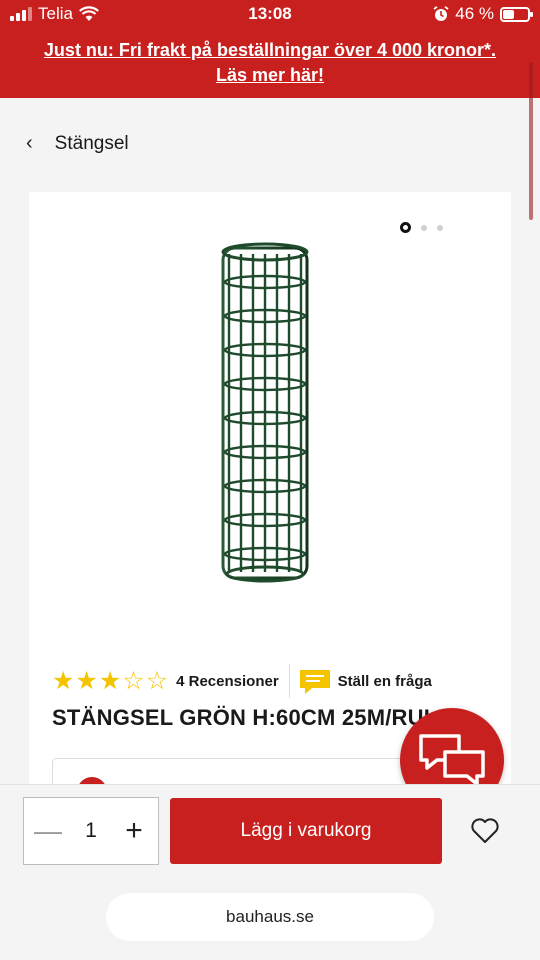 This screenshot has height=960, width=540. What do you see at coordinates (384, 681) in the screenshot?
I see `ask-question-label: Ställ en fråga` at bounding box center [384, 681].